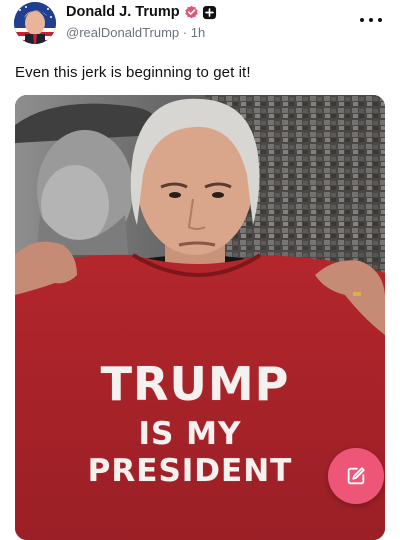 Image resolution: width=400 pixels, height=540 pixels. What do you see at coordinates (190, 471) in the screenshot?
I see `shirt-text-line-3: PRESIDENT` at bounding box center [190, 471].